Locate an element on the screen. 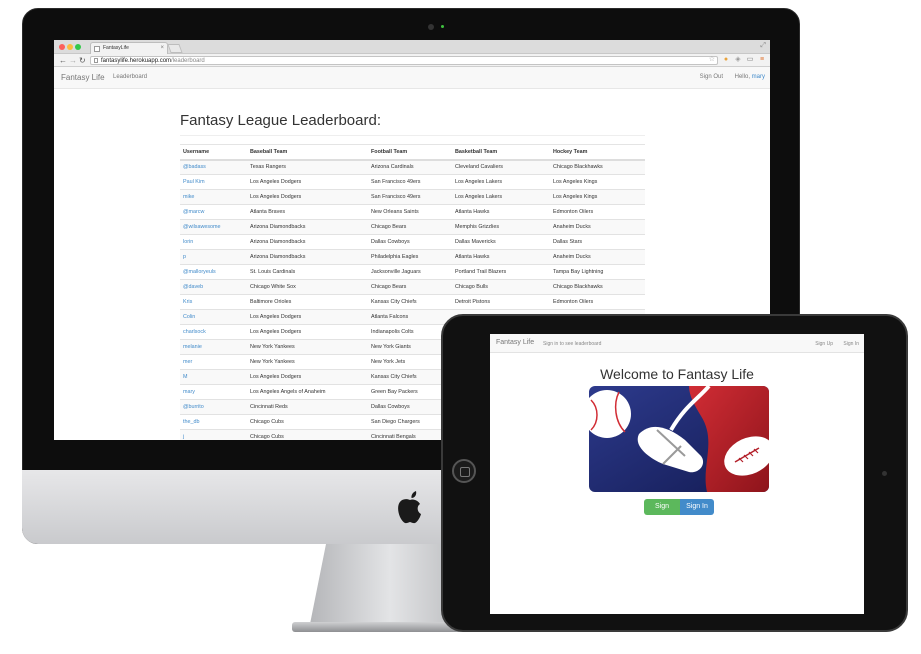 This screenshot has width=921, height=654. team-cell: Arizona Cardinals is located at coordinates (410, 167).